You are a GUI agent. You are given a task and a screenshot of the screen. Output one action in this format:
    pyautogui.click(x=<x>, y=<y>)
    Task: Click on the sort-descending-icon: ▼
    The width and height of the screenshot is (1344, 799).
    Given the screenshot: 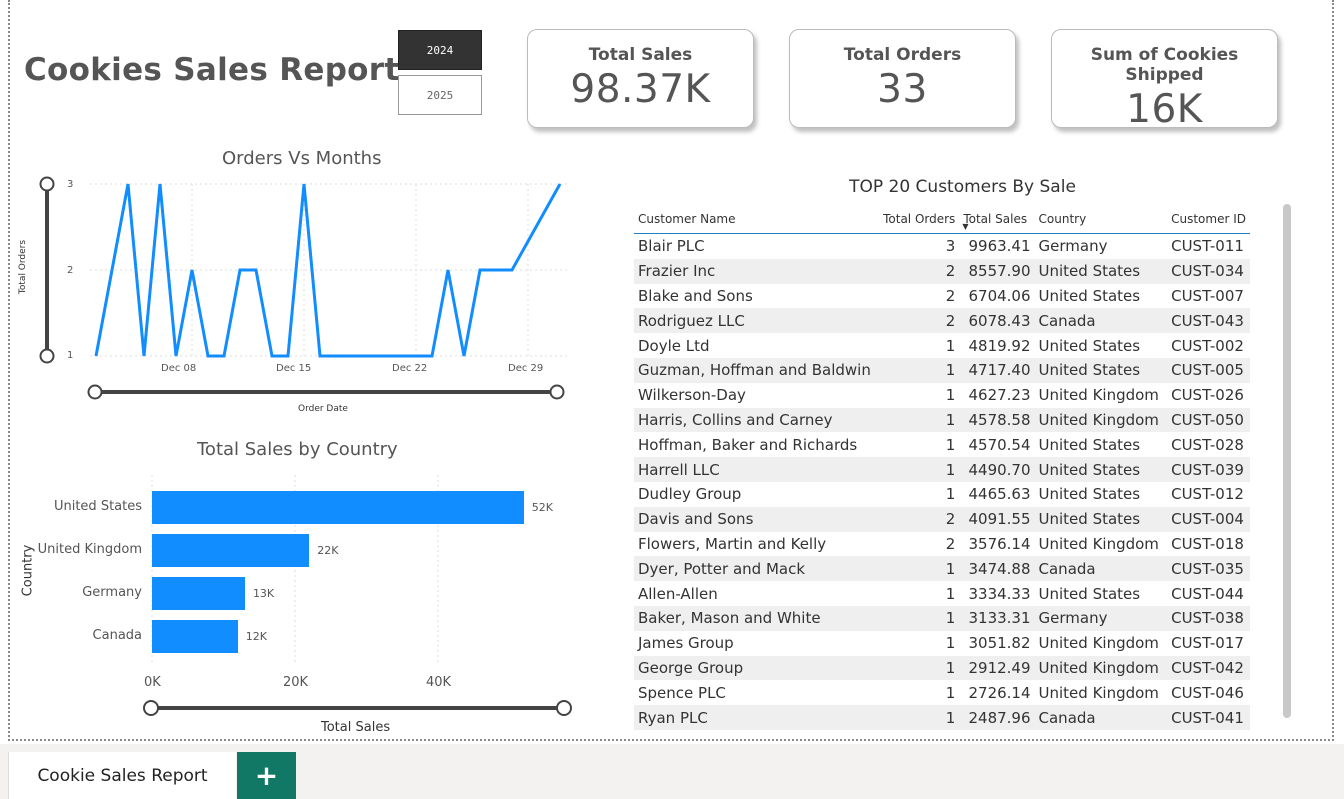 What is the action you would take?
    pyautogui.click(x=965, y=226)
    